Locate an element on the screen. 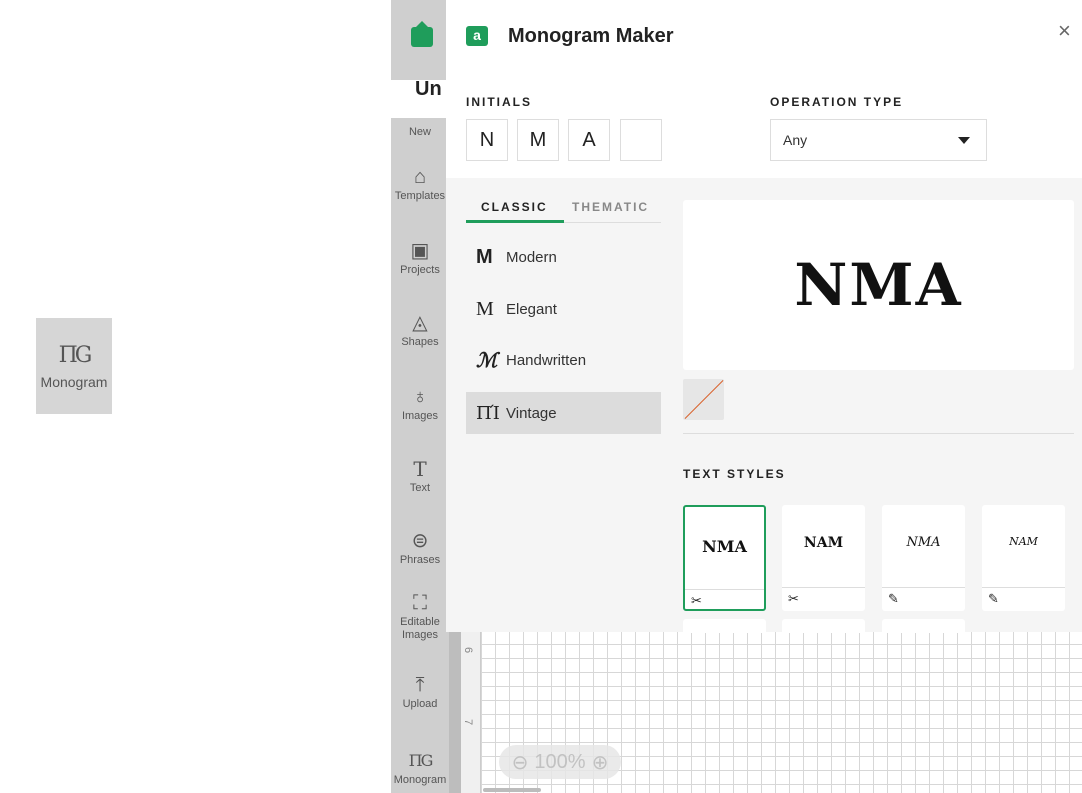  initial-input-3: A is located at coordinates (589, 140).